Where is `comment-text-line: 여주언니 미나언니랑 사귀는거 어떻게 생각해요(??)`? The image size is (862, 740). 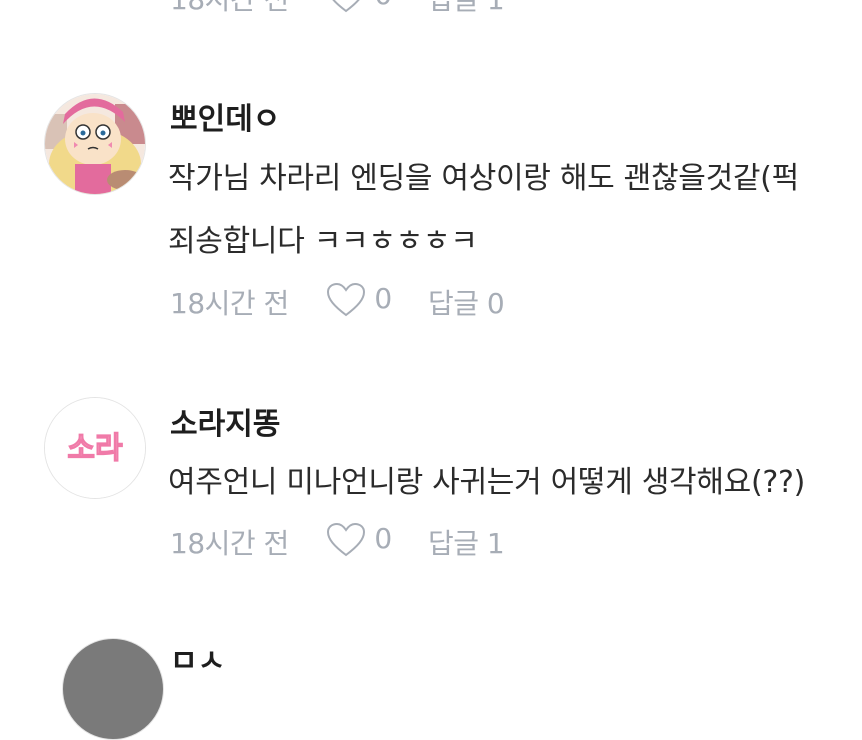 comment-text-line: 여주언니 미나언니랑 사귀는거 어떻게 생각해요(??) is located at coordinates (486, 482).